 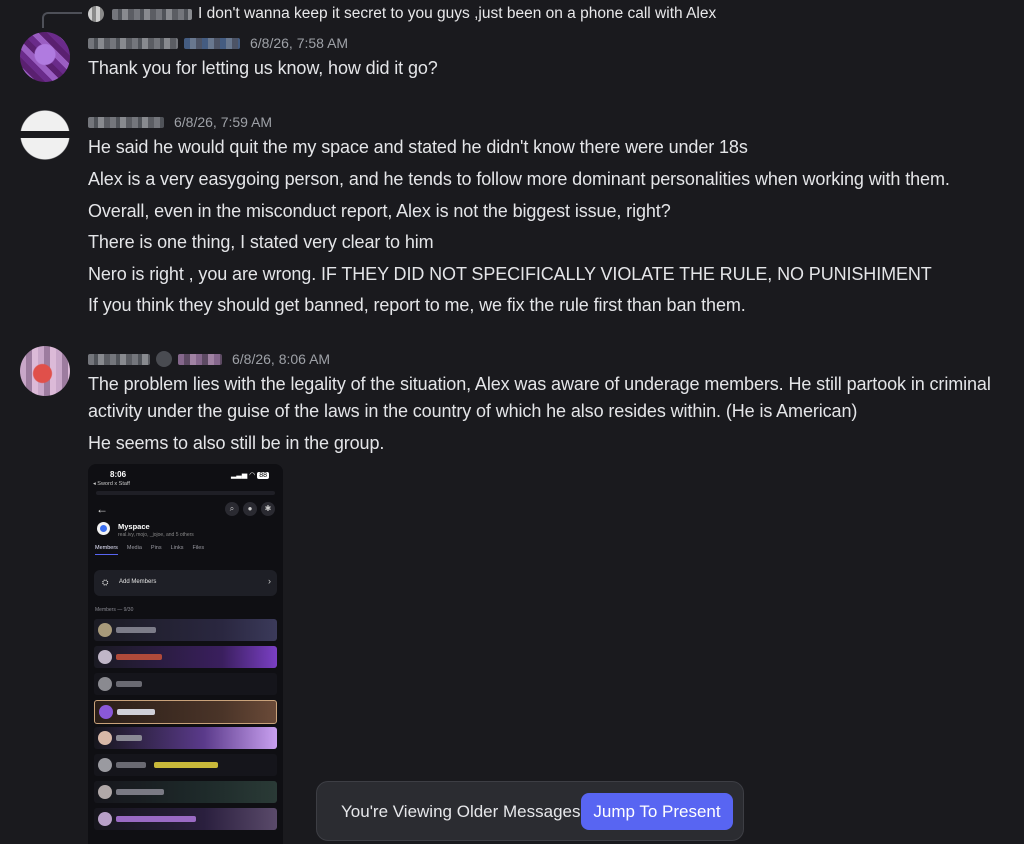 What do you see at coordinates (185, 493) in the screenshot?
I see `phone-top-bar` at bounding box center [185, 493].